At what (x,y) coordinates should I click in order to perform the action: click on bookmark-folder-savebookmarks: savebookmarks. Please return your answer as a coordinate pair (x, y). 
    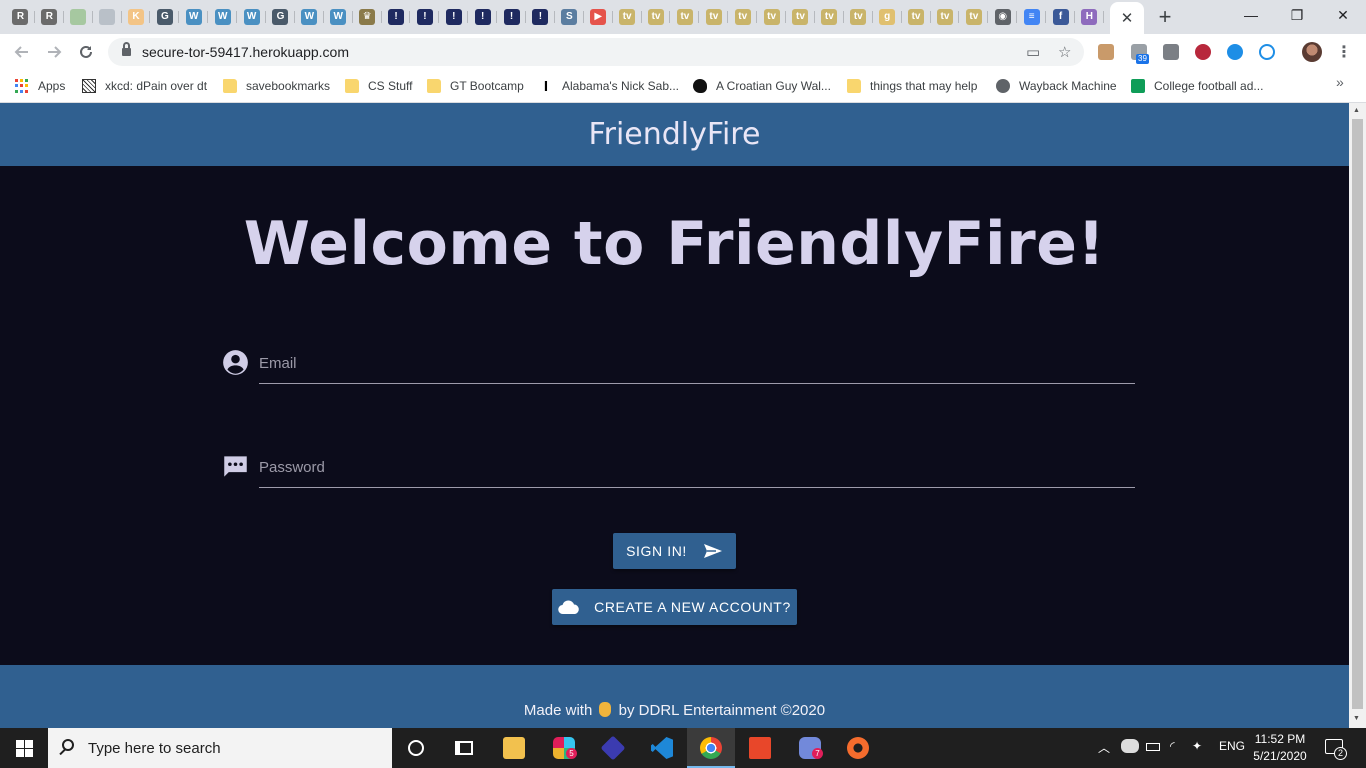
    Looking at the image, I should click on (276, 86).